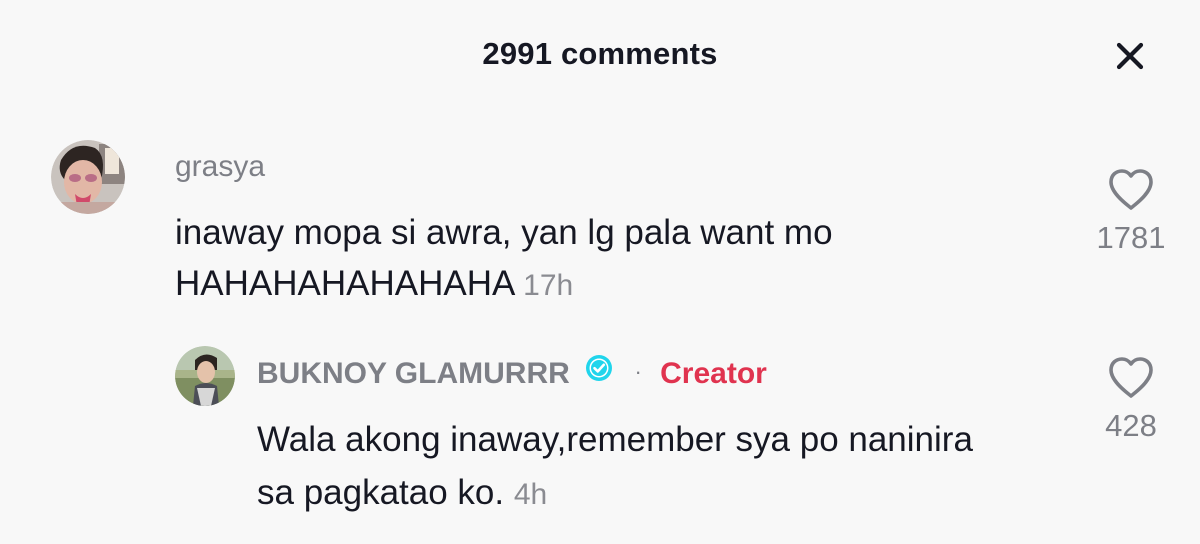  What do you see at coordinates (1131, 212) in the screenshot?
I see `like-button: 1781` at bounding box center [1131, 212].